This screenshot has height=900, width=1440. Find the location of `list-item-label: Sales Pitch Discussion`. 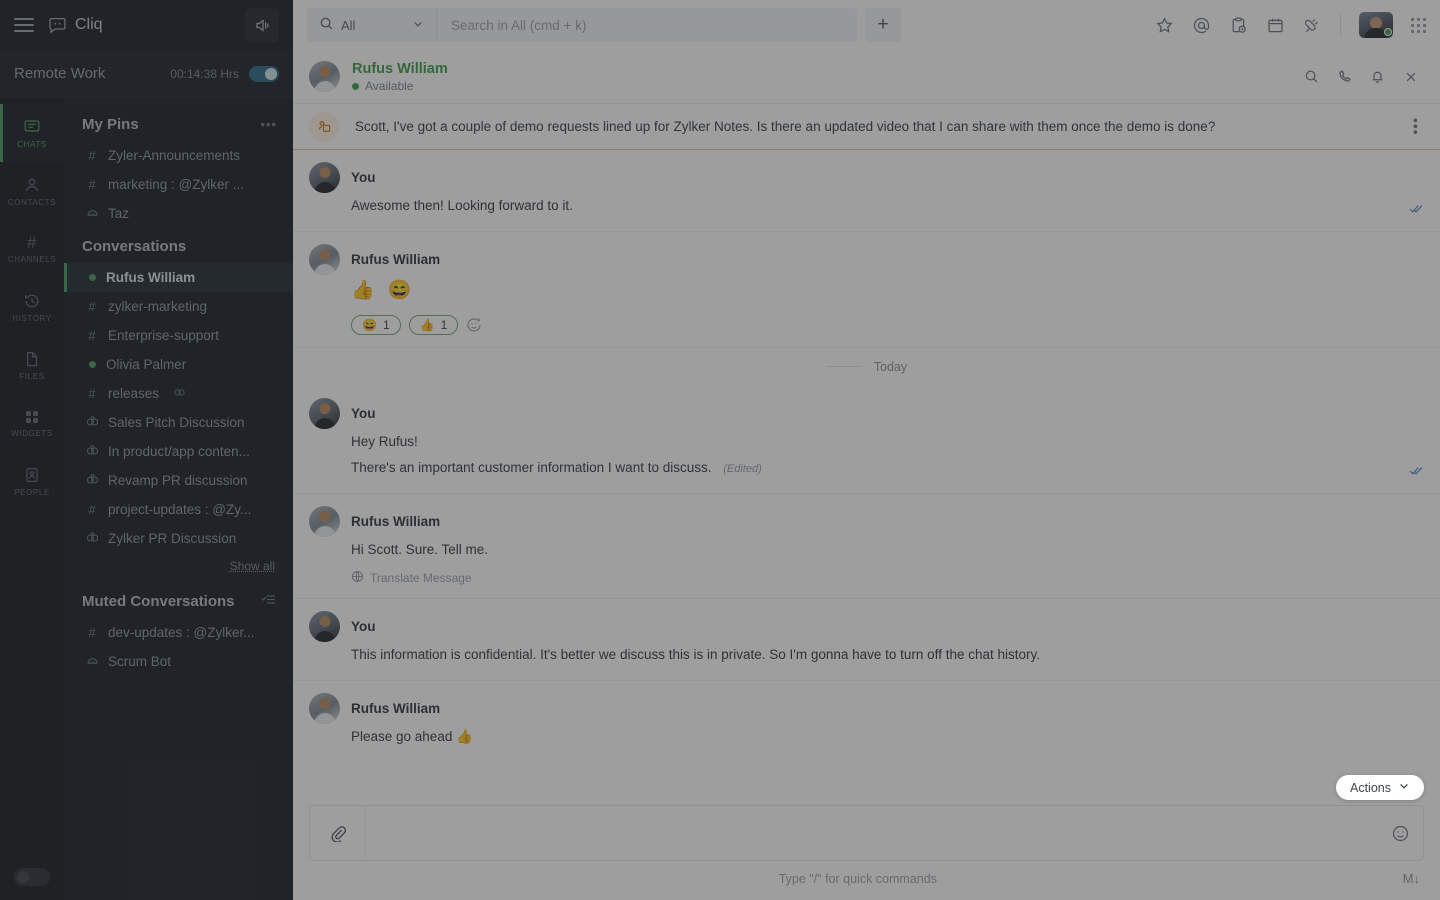

list-item-label: Sales Pitch Discussion is located at coordinates (176, 422).